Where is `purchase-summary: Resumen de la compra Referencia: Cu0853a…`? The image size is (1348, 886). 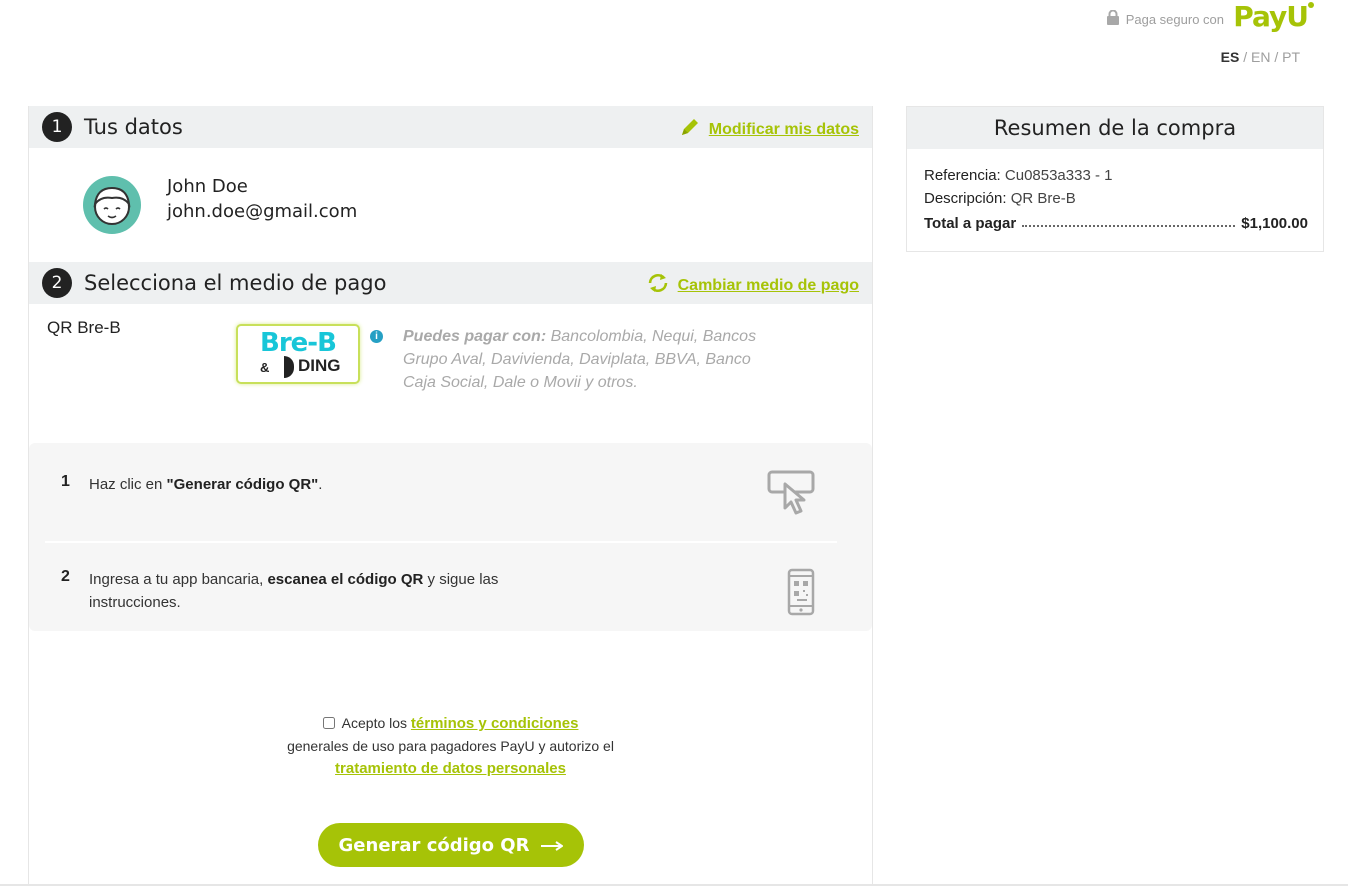 purchase-summary: Resumen de la compra Referencia: Cu0853a… is located at coordinates (1115, 179).